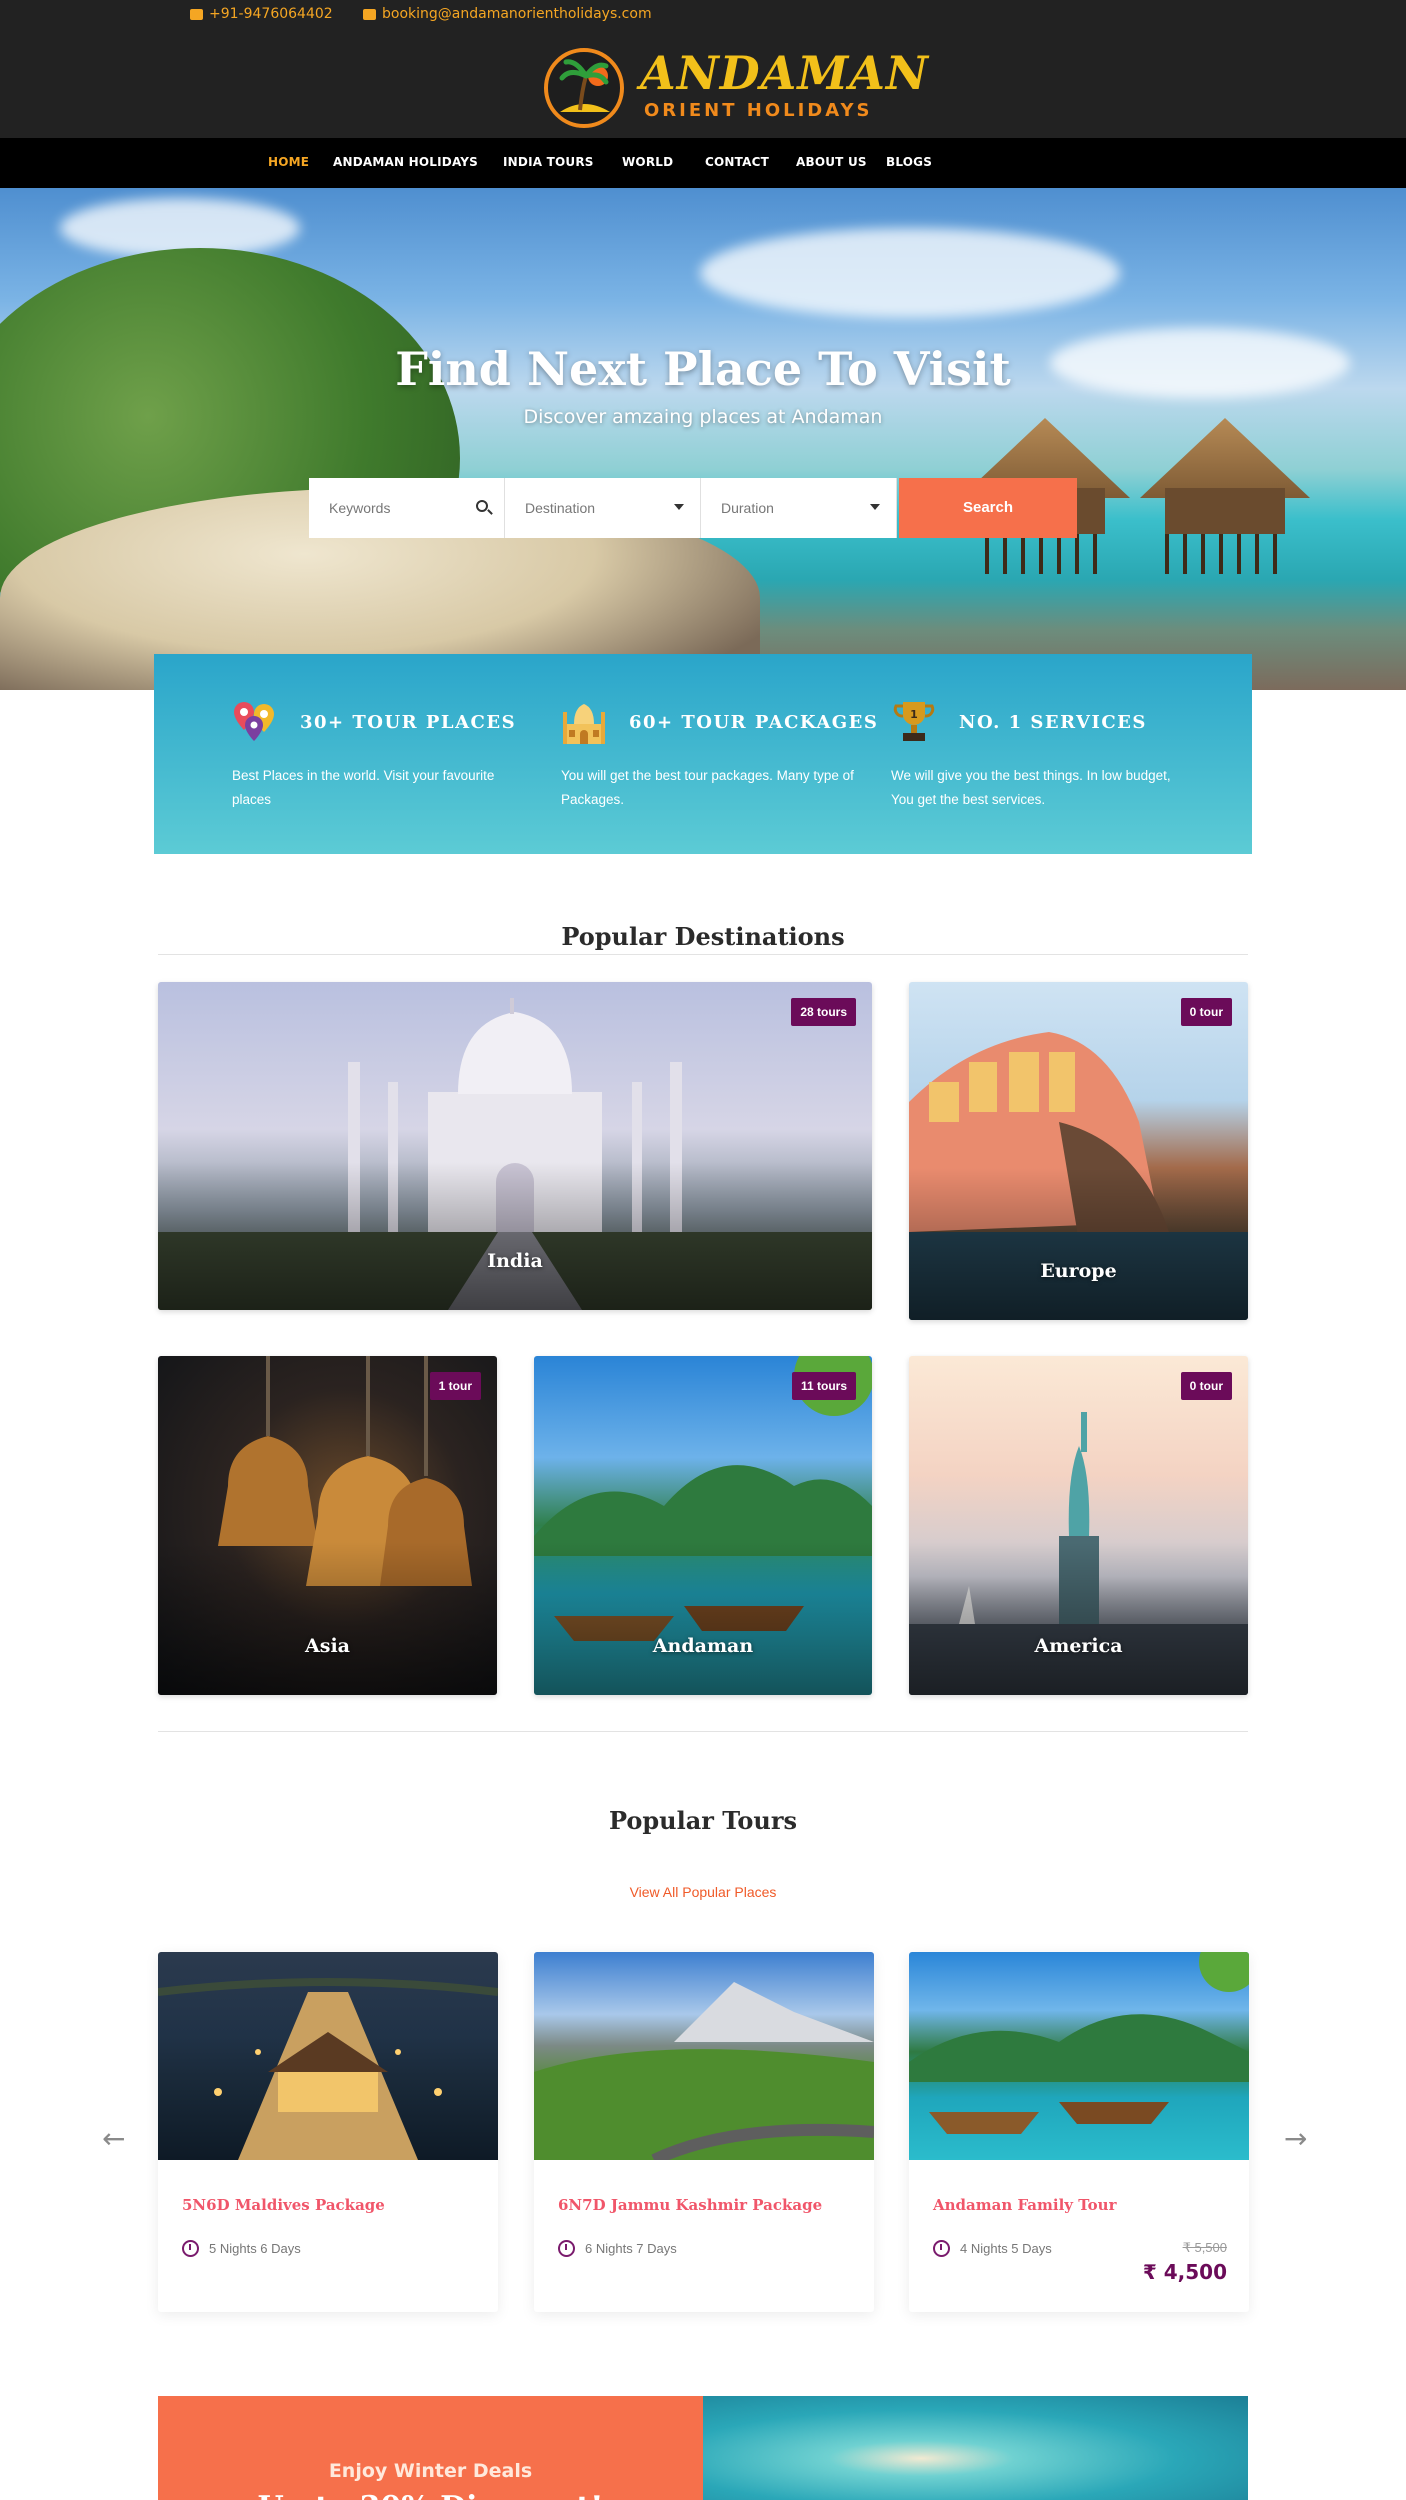  I want to click on hut-body-image, so click(1225, 511).